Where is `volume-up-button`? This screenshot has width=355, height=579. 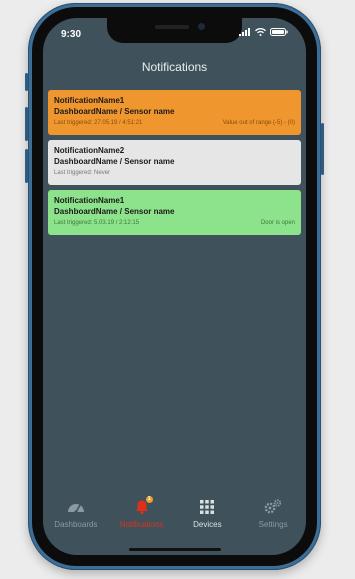 volume-up-button is located at coordinates (26, 124).